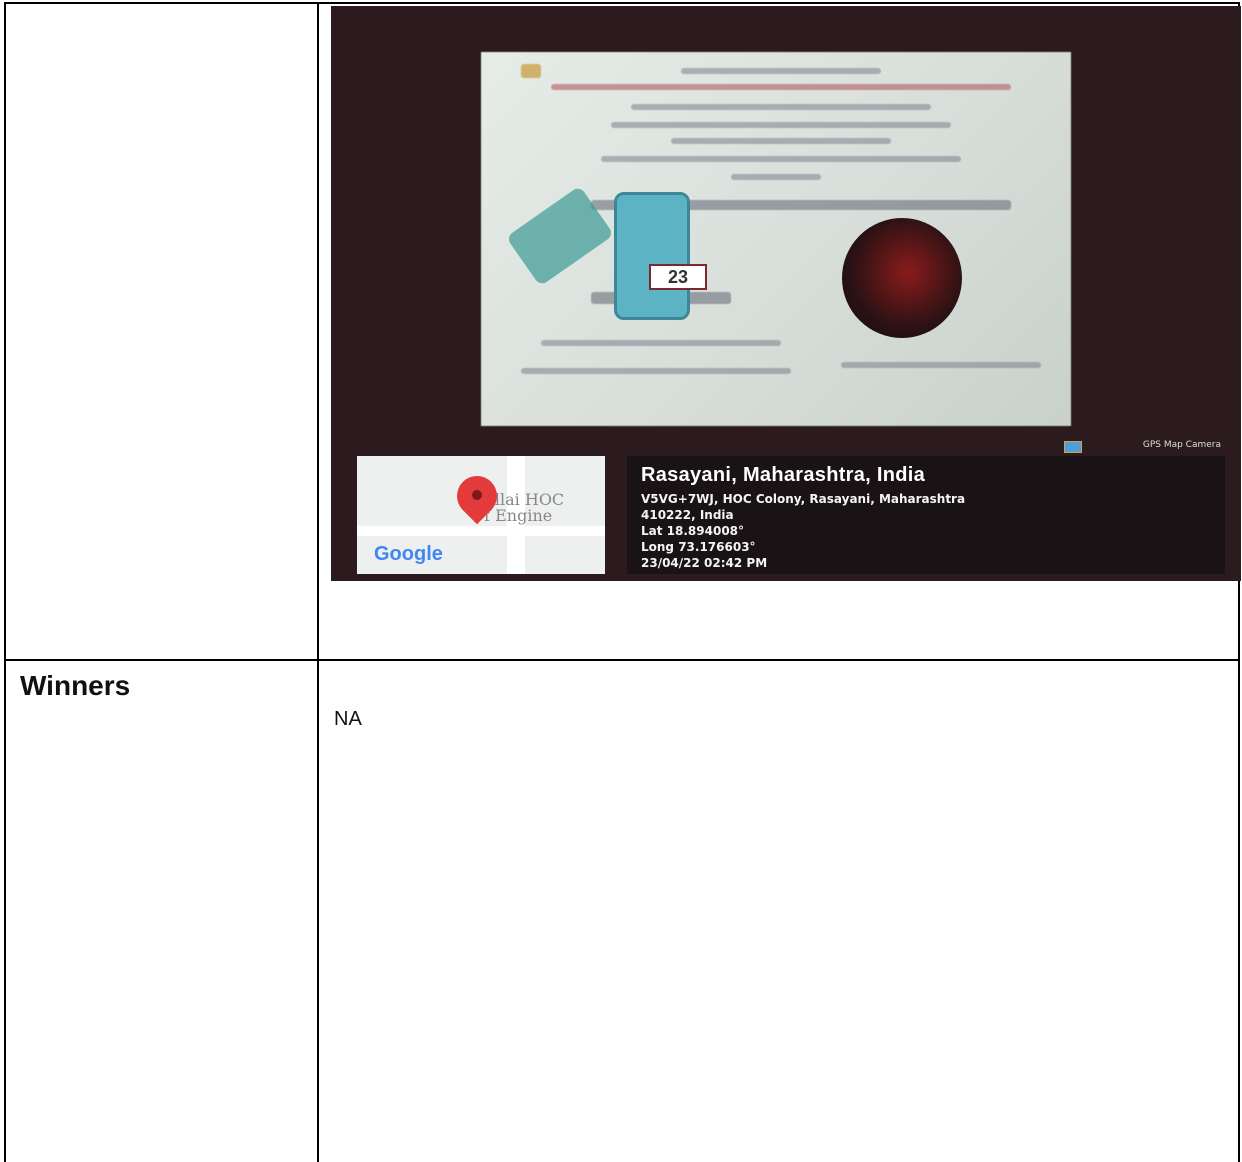  Describe the element at coordinates (622, 660) in the screenshot. I see `row-divider` at that location.